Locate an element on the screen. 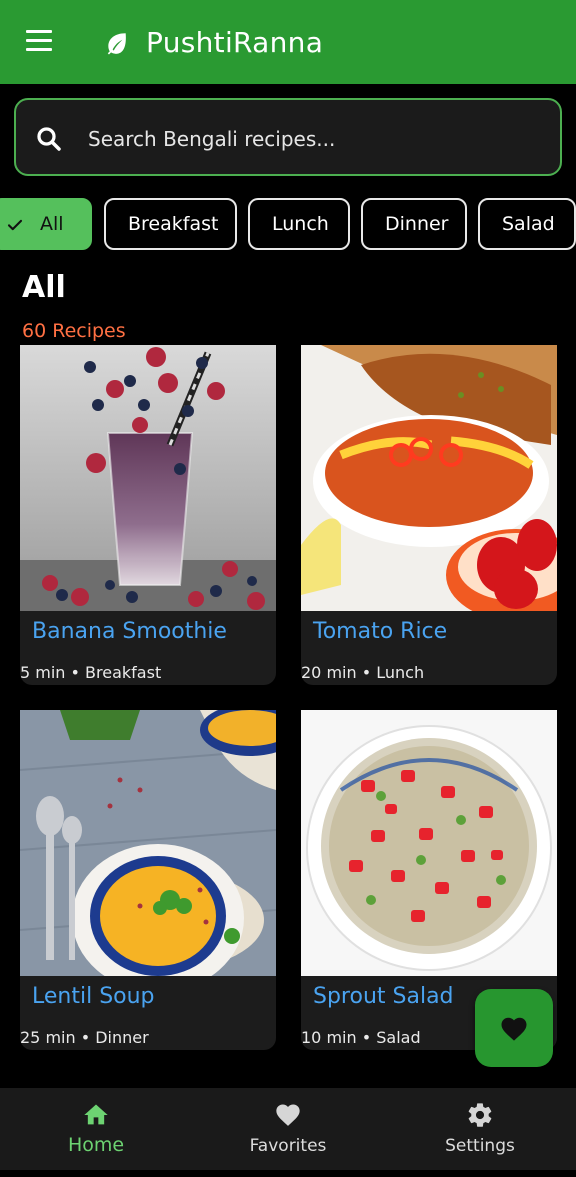 The height and width of the screenshot is (1177, 576). filter-chip-dinner: Dinner is located at coordinates (414, 224).